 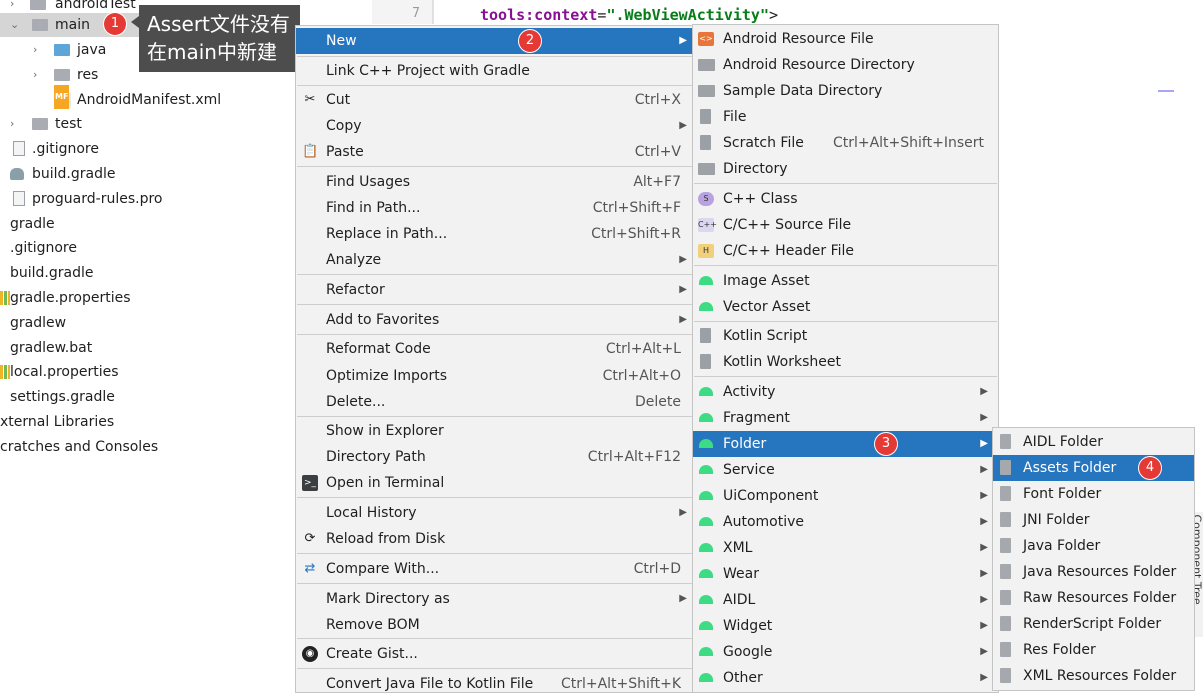 I want to click on menu-item-wear: Wear ▶, so click(x=845, y=574).